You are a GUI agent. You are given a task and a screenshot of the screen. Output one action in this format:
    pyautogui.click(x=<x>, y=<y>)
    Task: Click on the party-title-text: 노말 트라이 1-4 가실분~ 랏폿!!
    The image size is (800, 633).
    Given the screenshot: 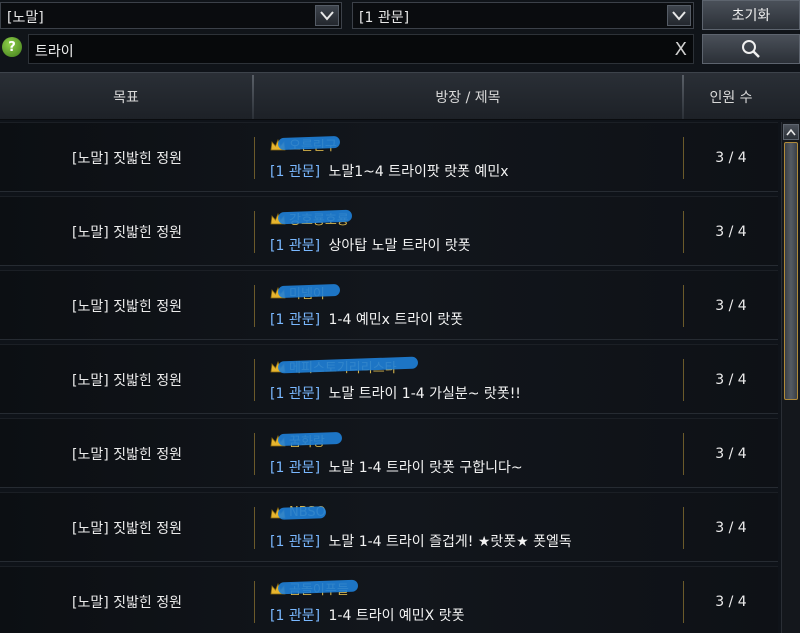 What is the action you would take?
    pyautogui.click(x=424, y=394)
    